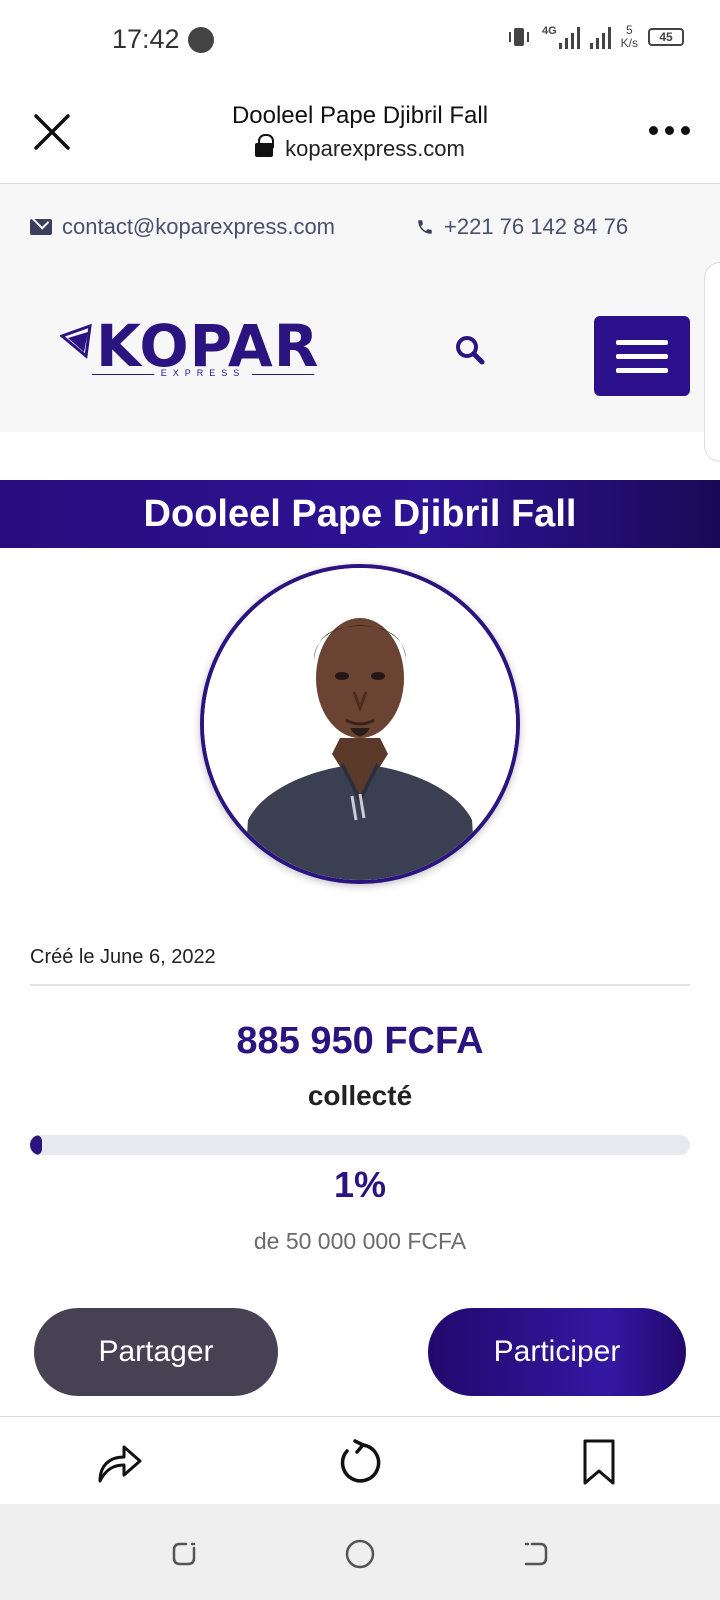 The image size is (720, 1600). I want to click on home-icon, so click(360, 1554).